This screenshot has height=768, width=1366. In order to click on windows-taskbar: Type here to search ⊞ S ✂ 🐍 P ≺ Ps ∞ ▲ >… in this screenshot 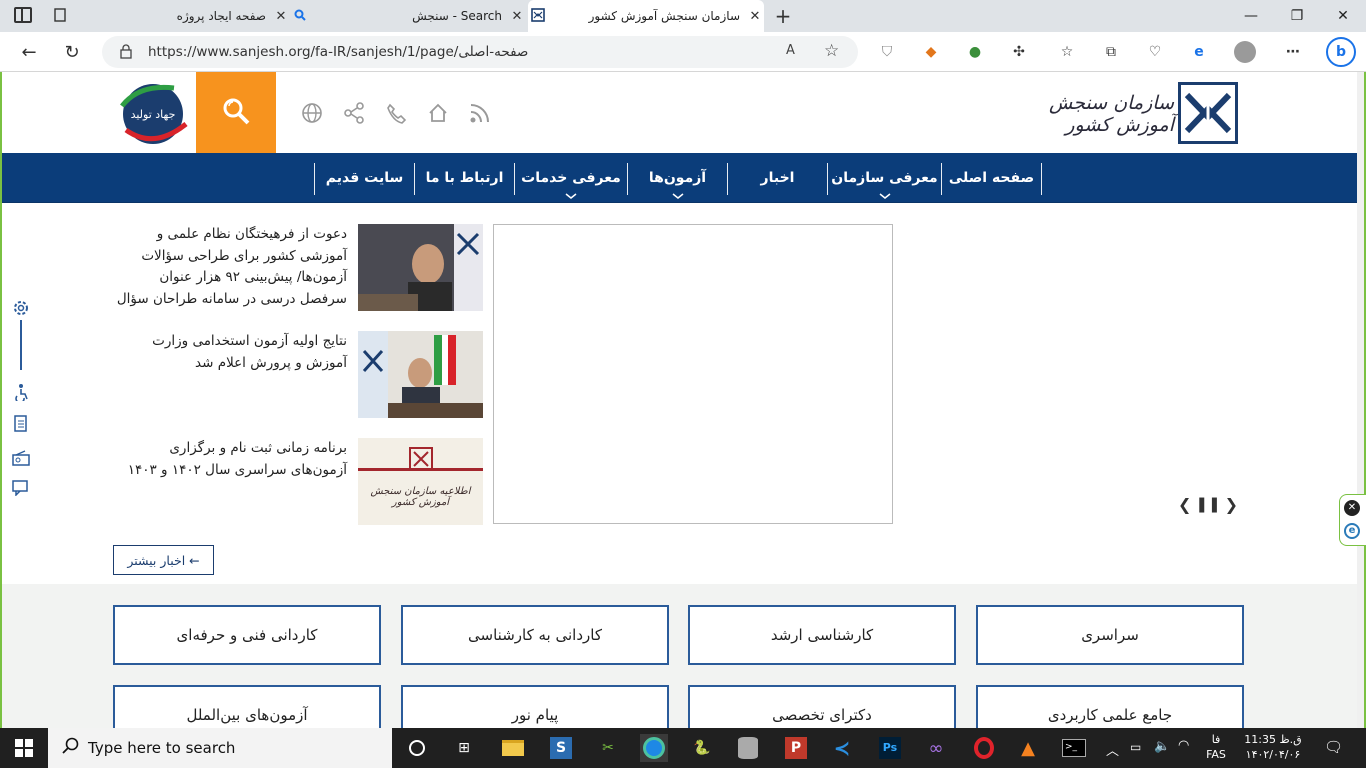, I will do `click(683, 748)`.